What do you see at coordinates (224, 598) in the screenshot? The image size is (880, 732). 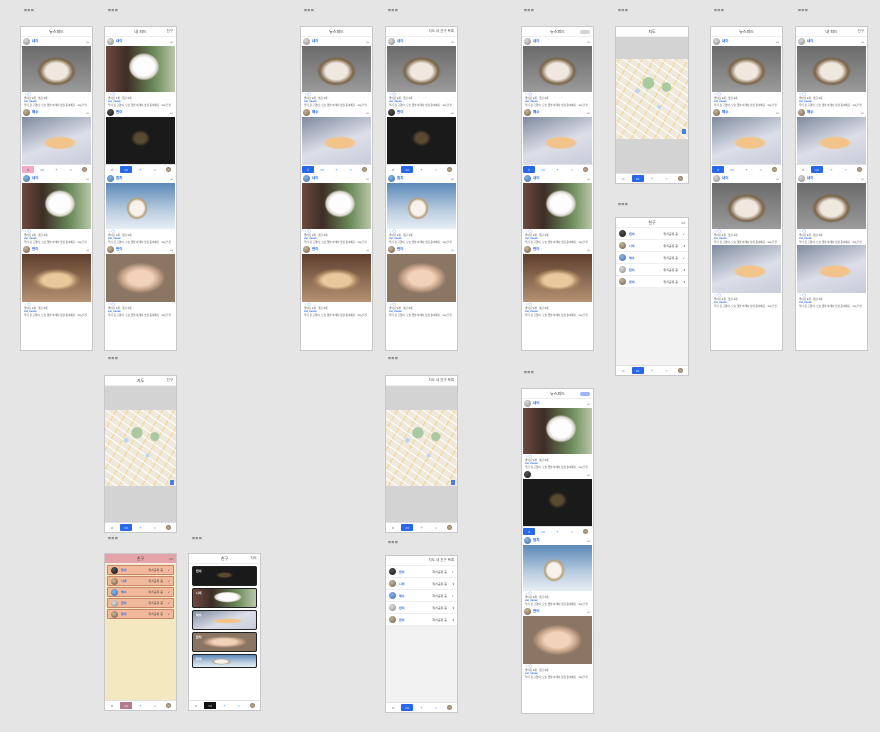 I see `friend-card: 나비` at bounding box center [224, 598].